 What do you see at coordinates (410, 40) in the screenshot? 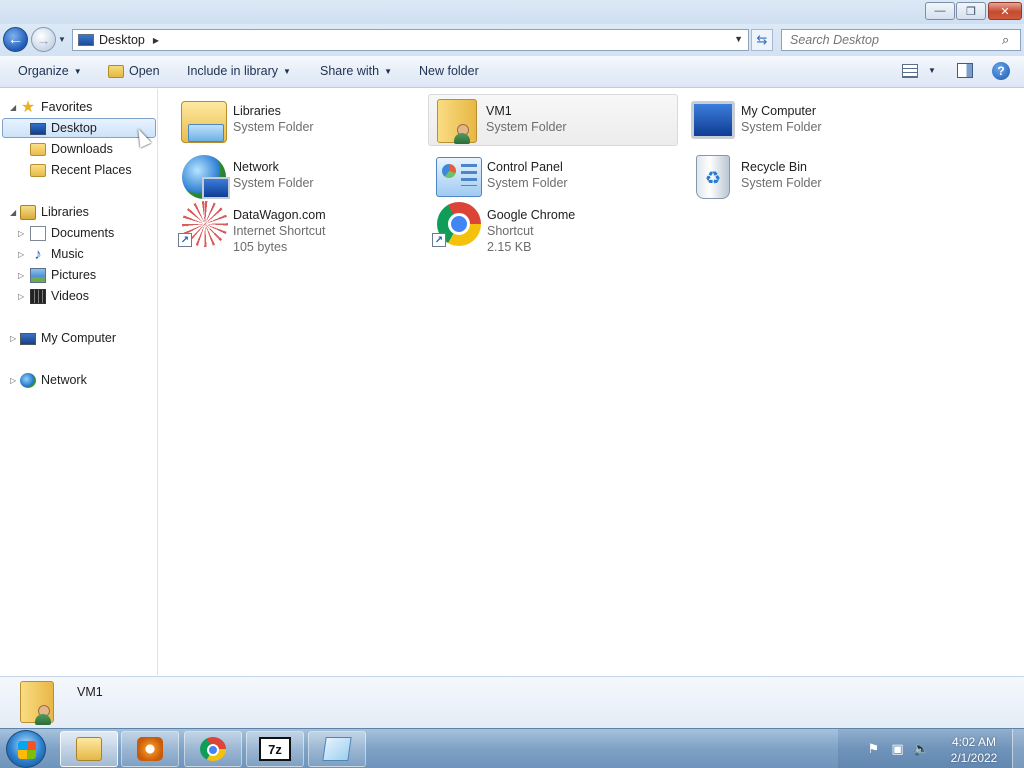
I see `address-bar: Desktop ▶ ▼` at bounding box center [410, 40].